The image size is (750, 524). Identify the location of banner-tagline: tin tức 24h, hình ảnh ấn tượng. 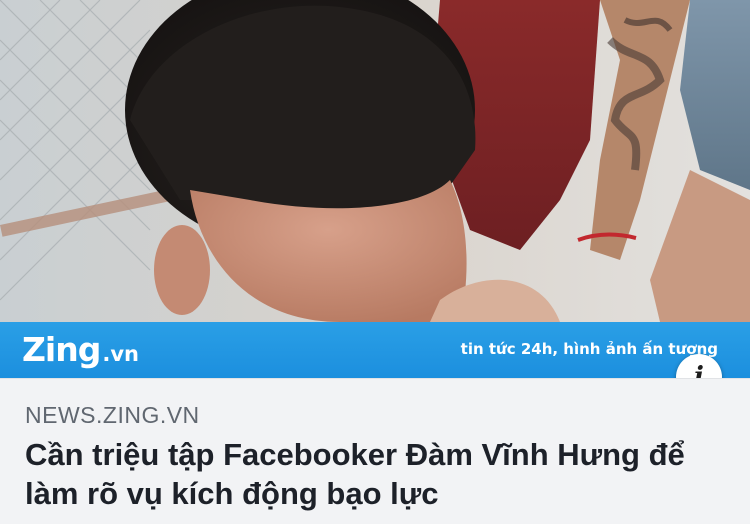
(589, 349).